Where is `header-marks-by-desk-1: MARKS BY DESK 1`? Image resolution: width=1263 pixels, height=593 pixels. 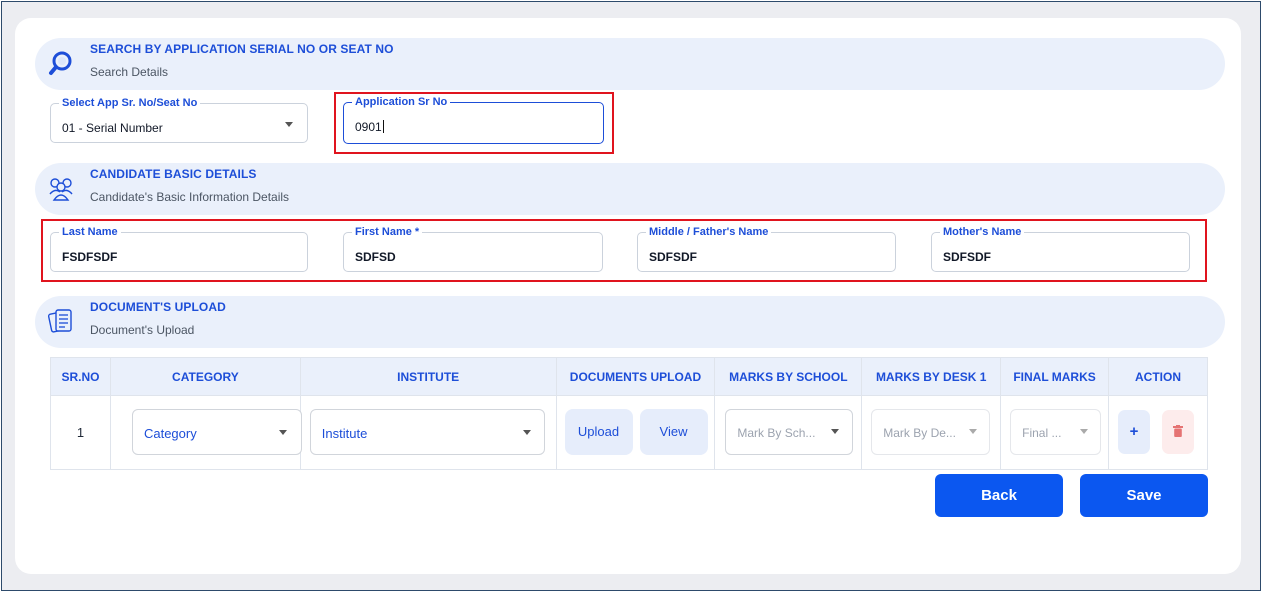
header-marks-by-desk-1: MARKS BY DESK 1 is located at coordinates (931, 376).